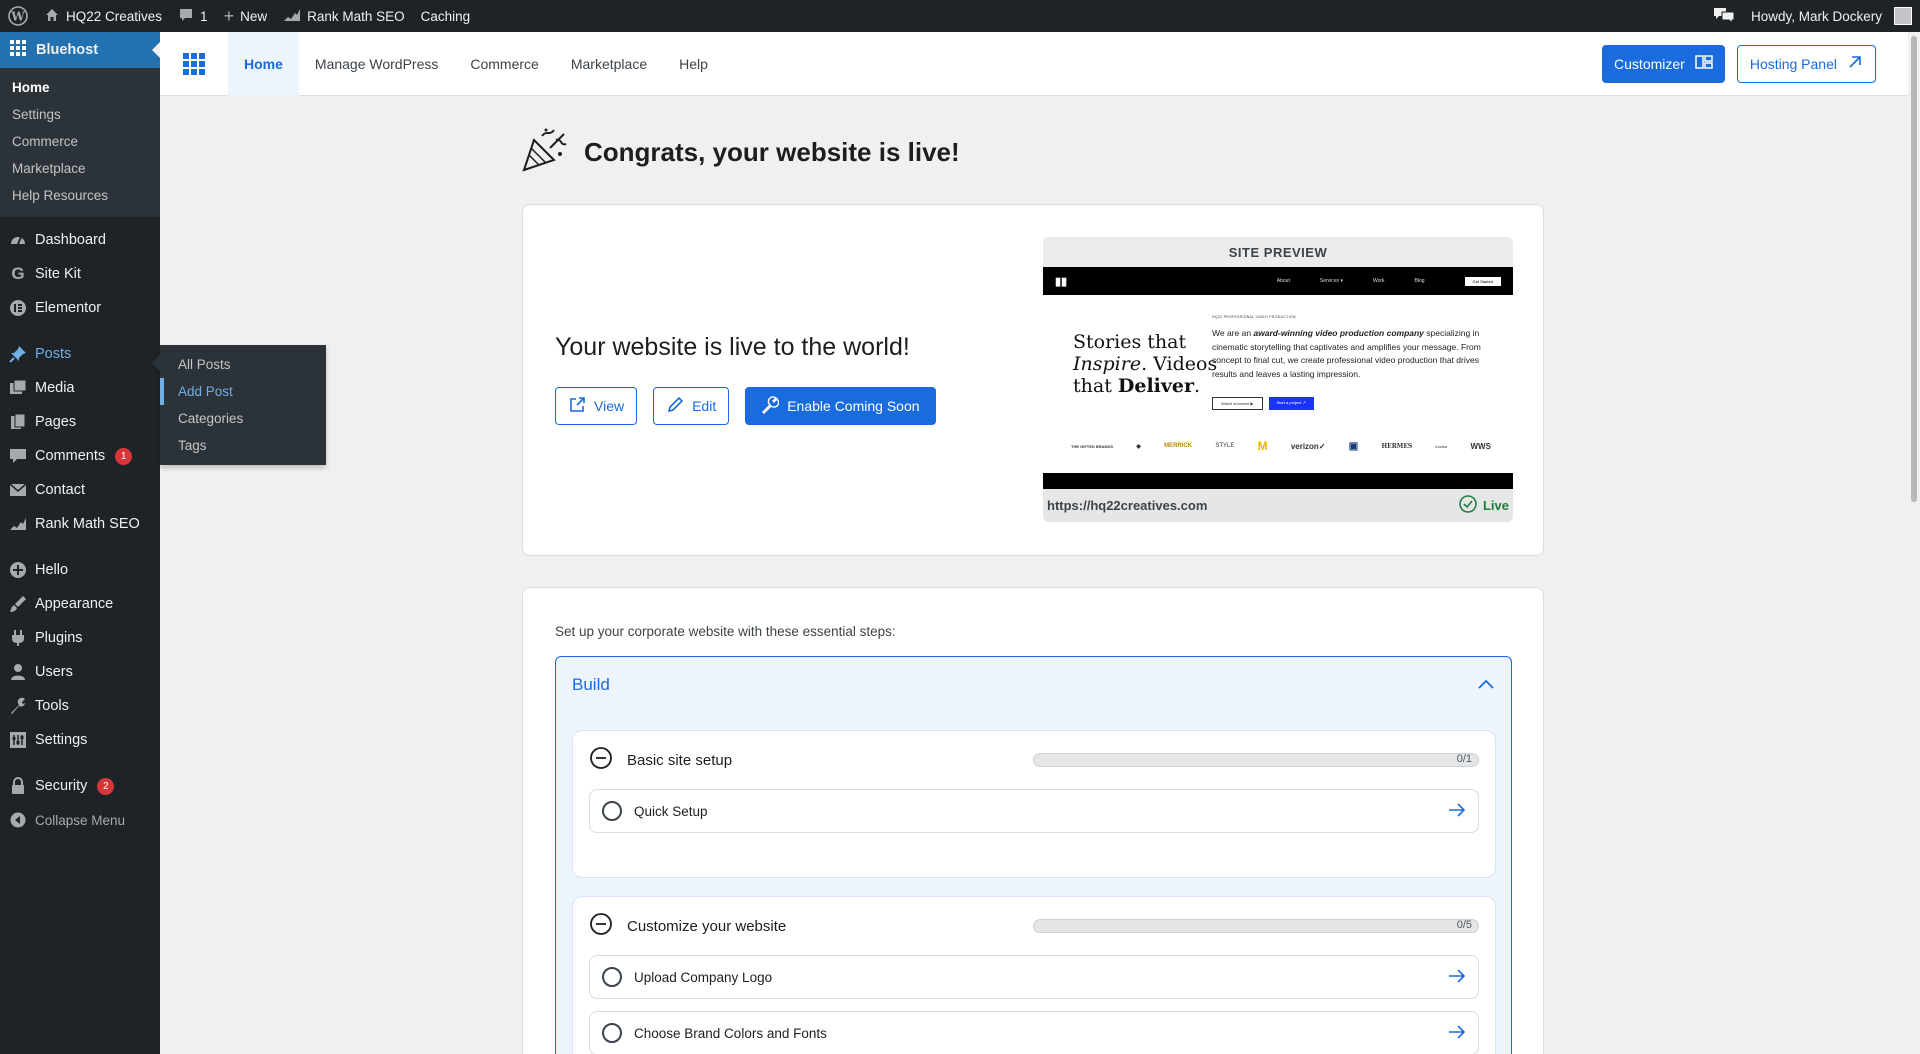 This screenshot has width=1920, height=1054. Describe the element at coordinates (1033, 685) in the screenshot. I see `build-section-header: Build` at that location.